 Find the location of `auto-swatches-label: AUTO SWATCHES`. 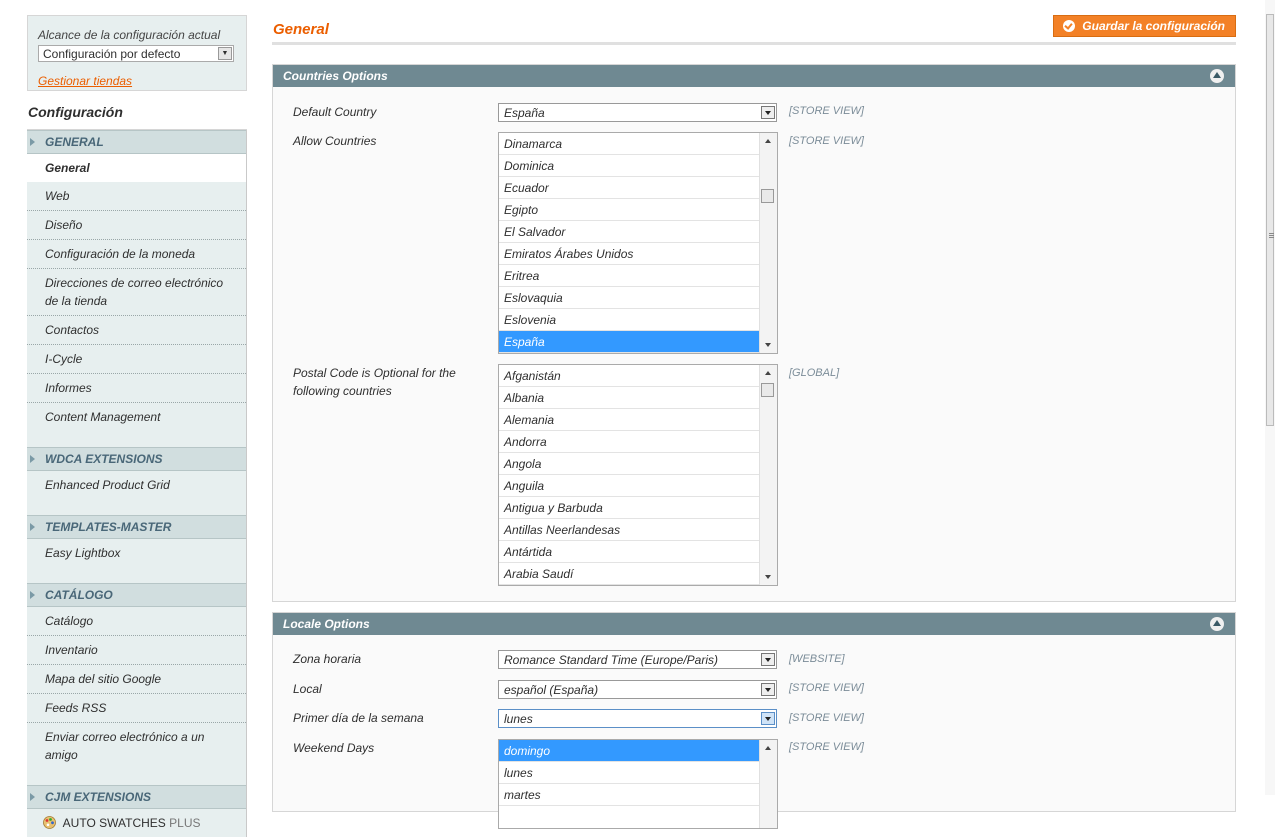

auto-swatches-label: AUTO SWATCHES is located at coordinates (114, 823).